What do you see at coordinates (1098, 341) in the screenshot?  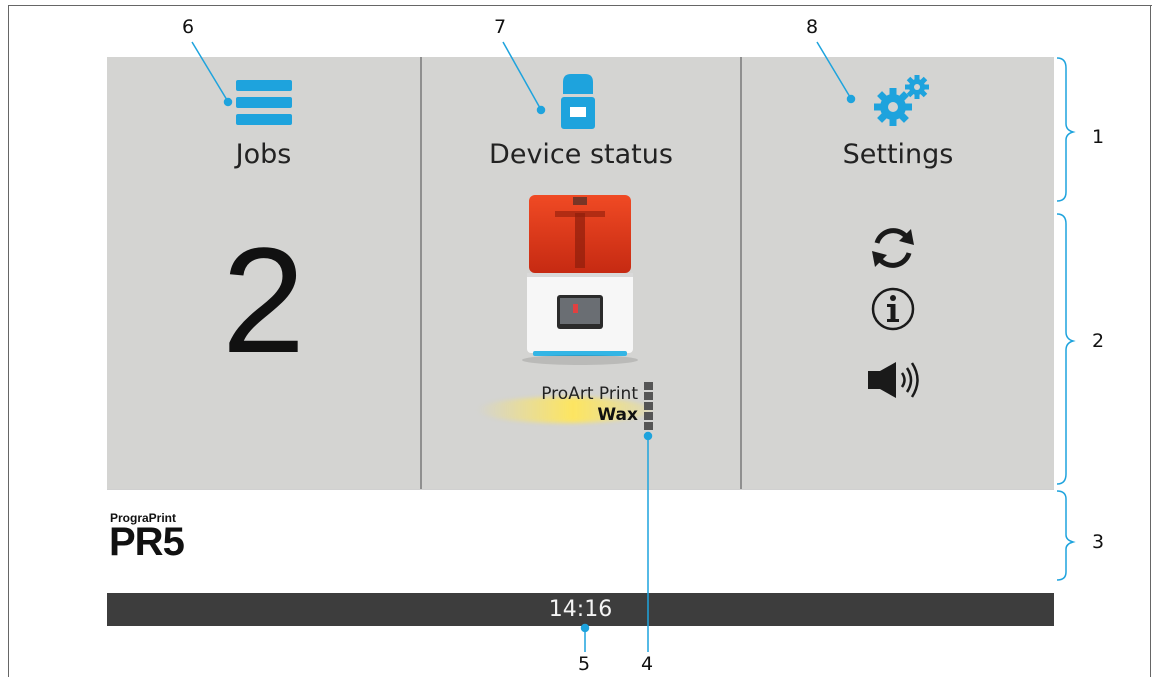 I see `callout-2: 2` at bounding box center [1098, 341].